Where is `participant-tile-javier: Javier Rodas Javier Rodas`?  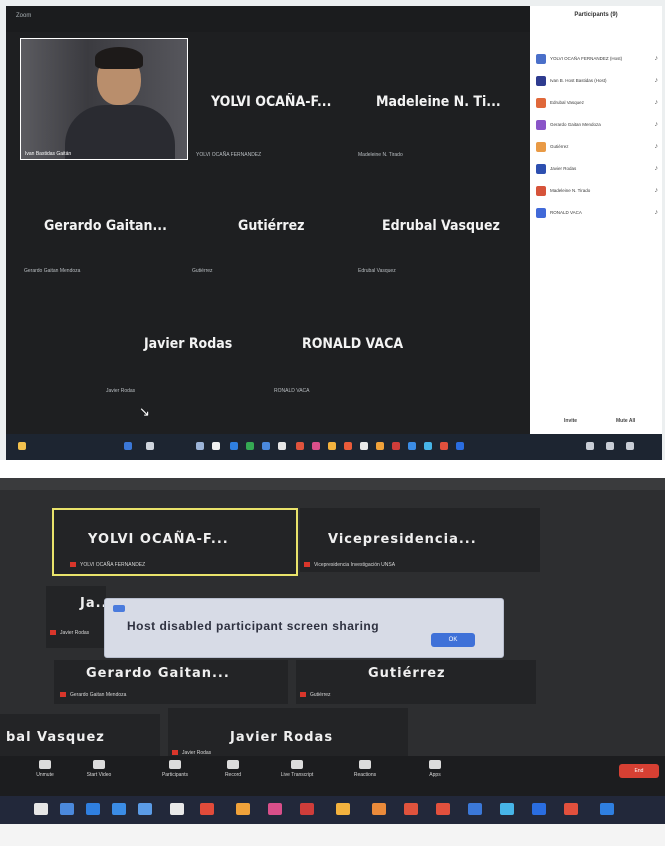
participant-tile-javier: Javier Rodas Javier Rodas is located at coordinates (288, 733).